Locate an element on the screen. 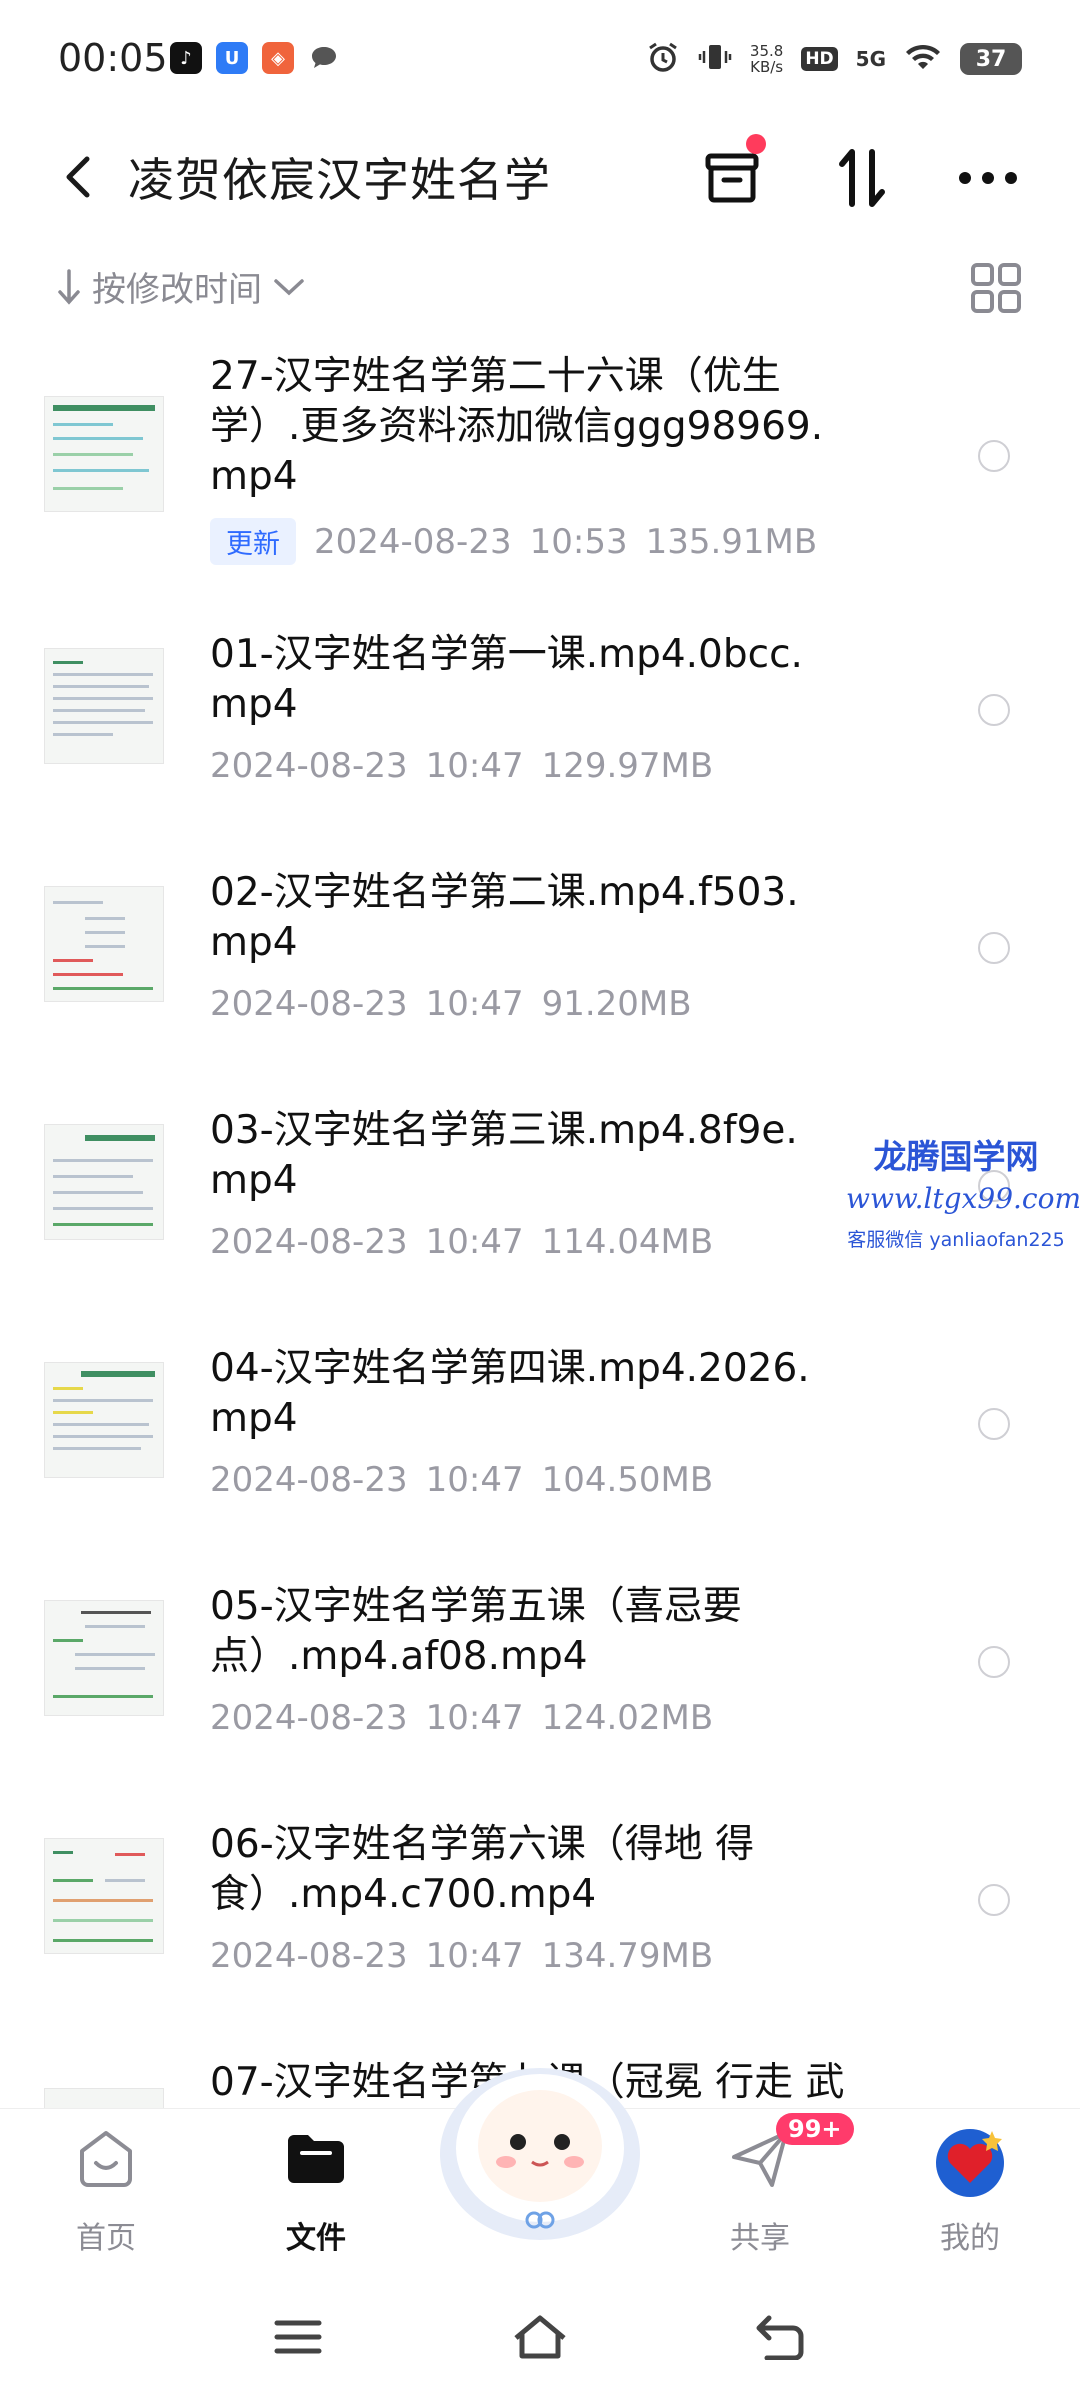 This screenshot has width=1080, height=2400. sort-label: 按修改时间 is located at coordinates (177, 290).